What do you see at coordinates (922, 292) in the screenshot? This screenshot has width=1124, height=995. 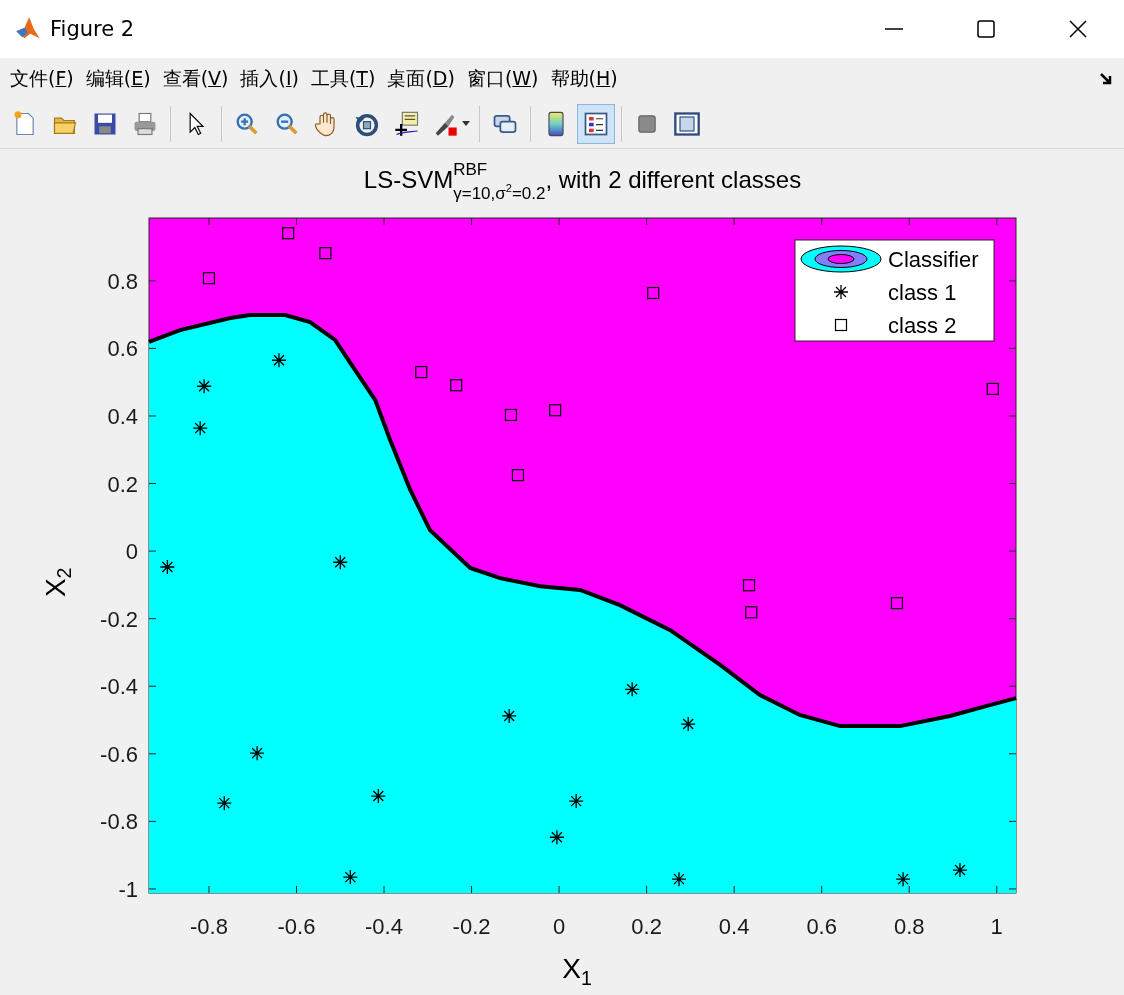 I see `legend-label: class 1` at bounding box center [922, 292].